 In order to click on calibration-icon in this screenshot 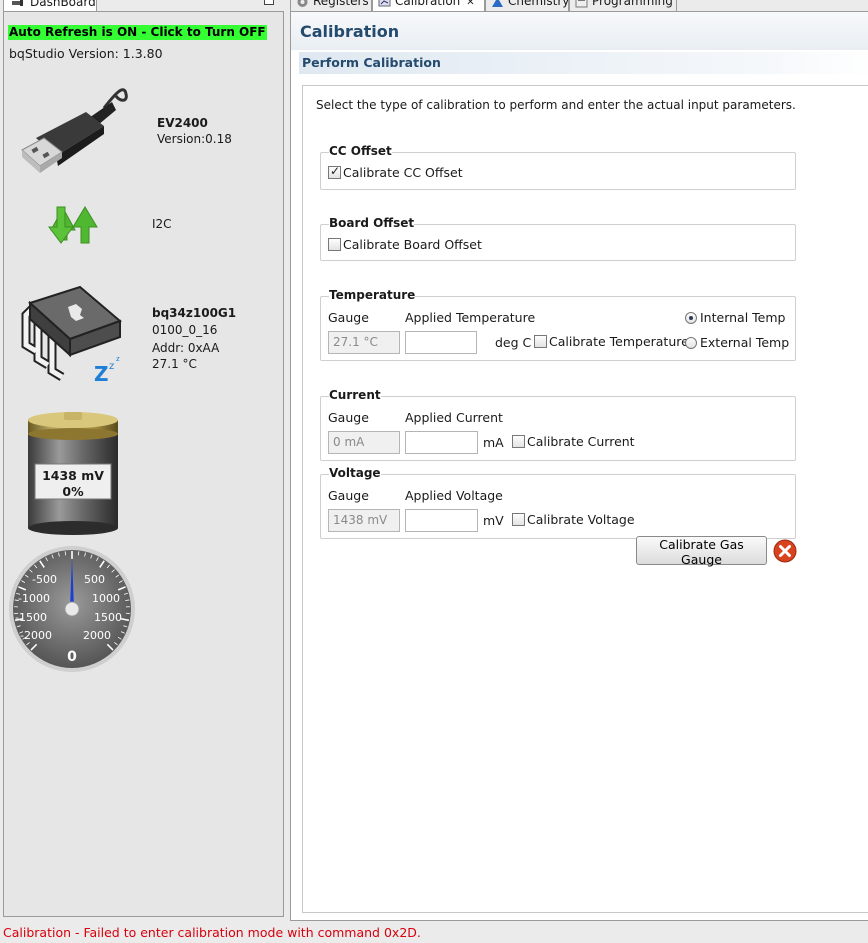, I will do `click(384, 3)`.